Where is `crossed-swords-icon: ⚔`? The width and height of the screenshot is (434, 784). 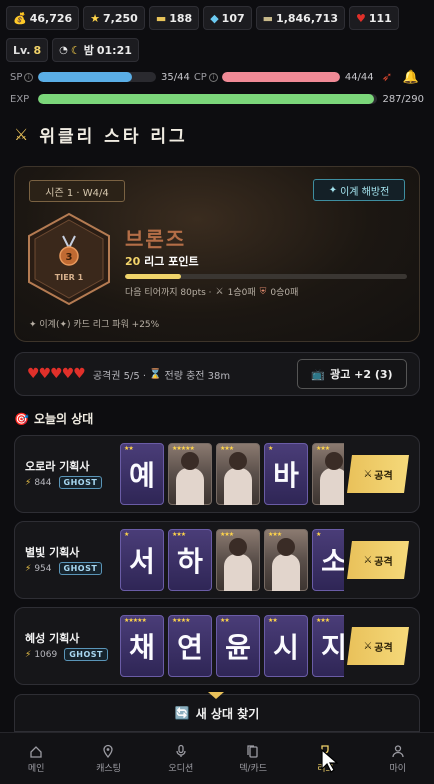 crossed-swords-icon: ⚔ is located at coordinates (368, 560).